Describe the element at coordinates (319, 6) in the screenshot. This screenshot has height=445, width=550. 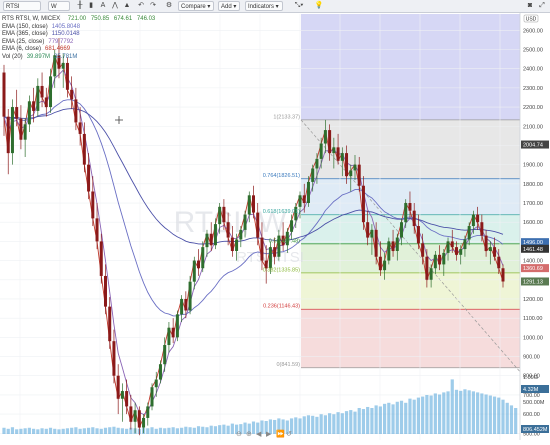
I see `lightbulb-icon: 💡` at that location.